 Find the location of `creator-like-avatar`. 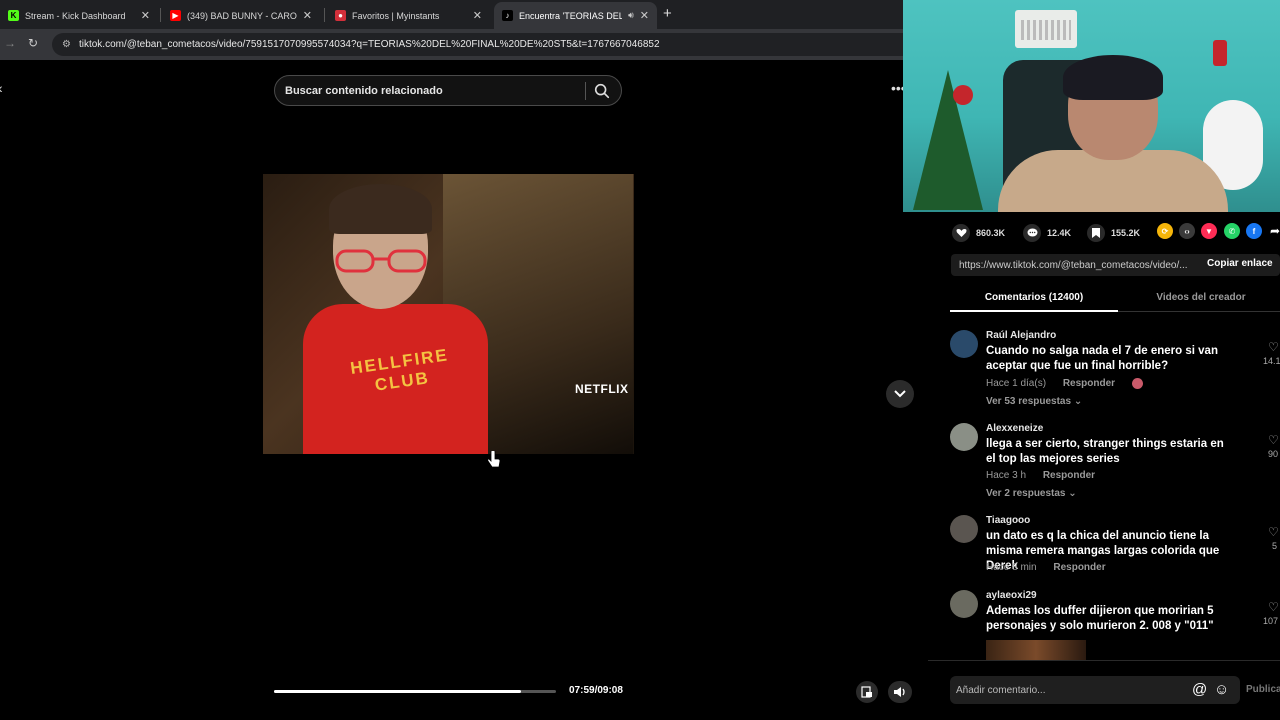

creator-like-avatar is located at coordinates (1137, 383).